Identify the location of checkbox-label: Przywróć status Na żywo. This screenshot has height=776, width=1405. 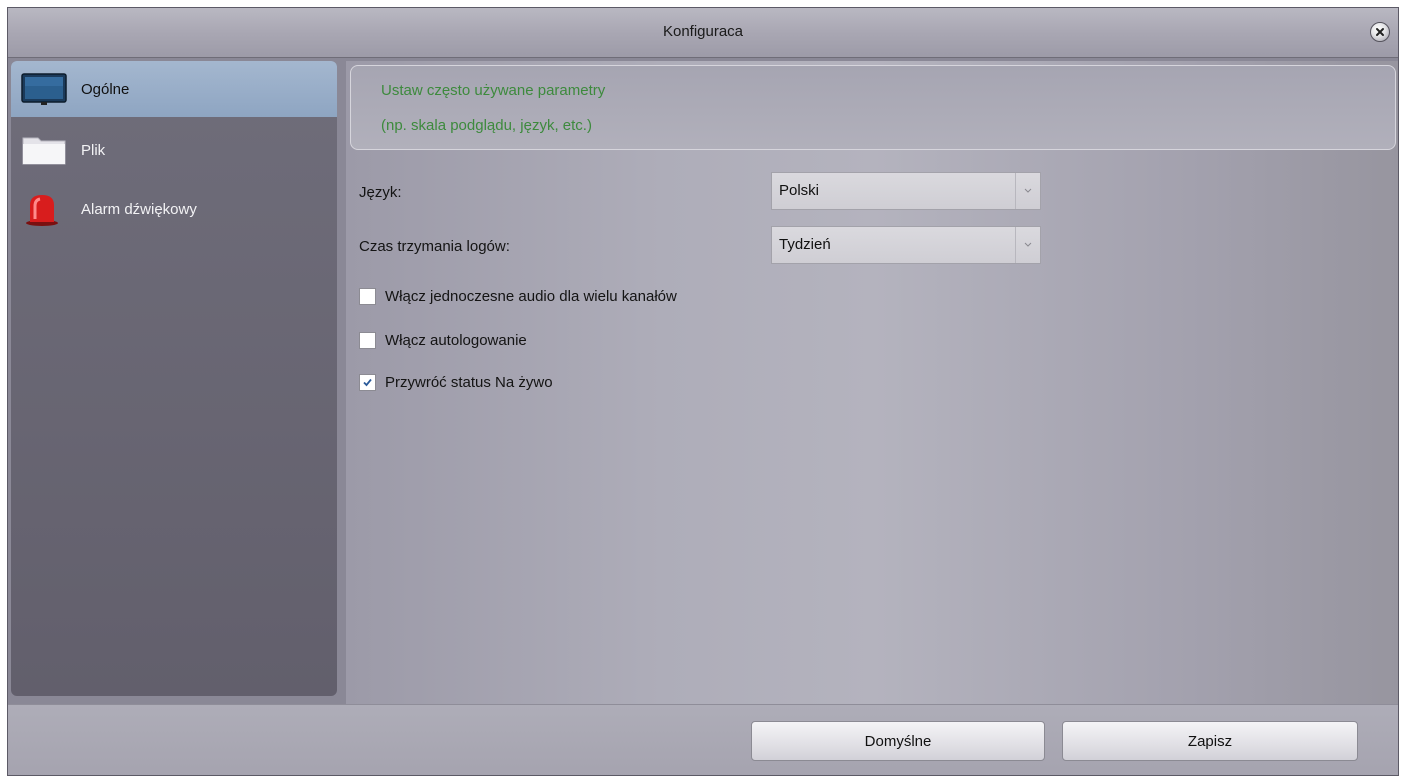
(469, 382).